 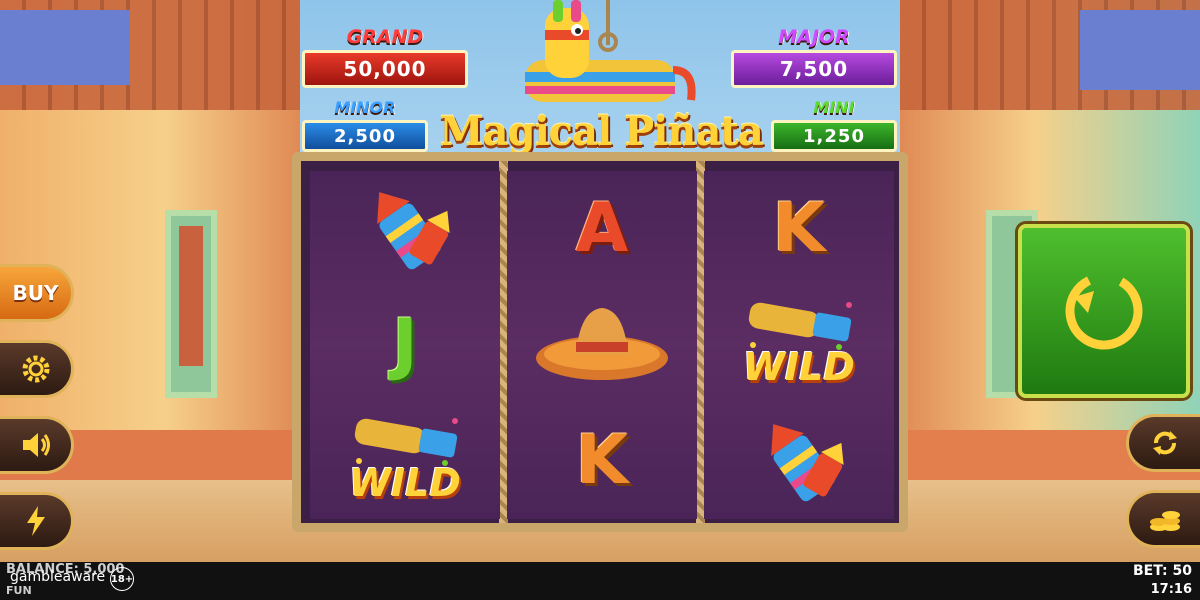 I want to click on buy-button-label: BUY, so click(x=35, y=293).